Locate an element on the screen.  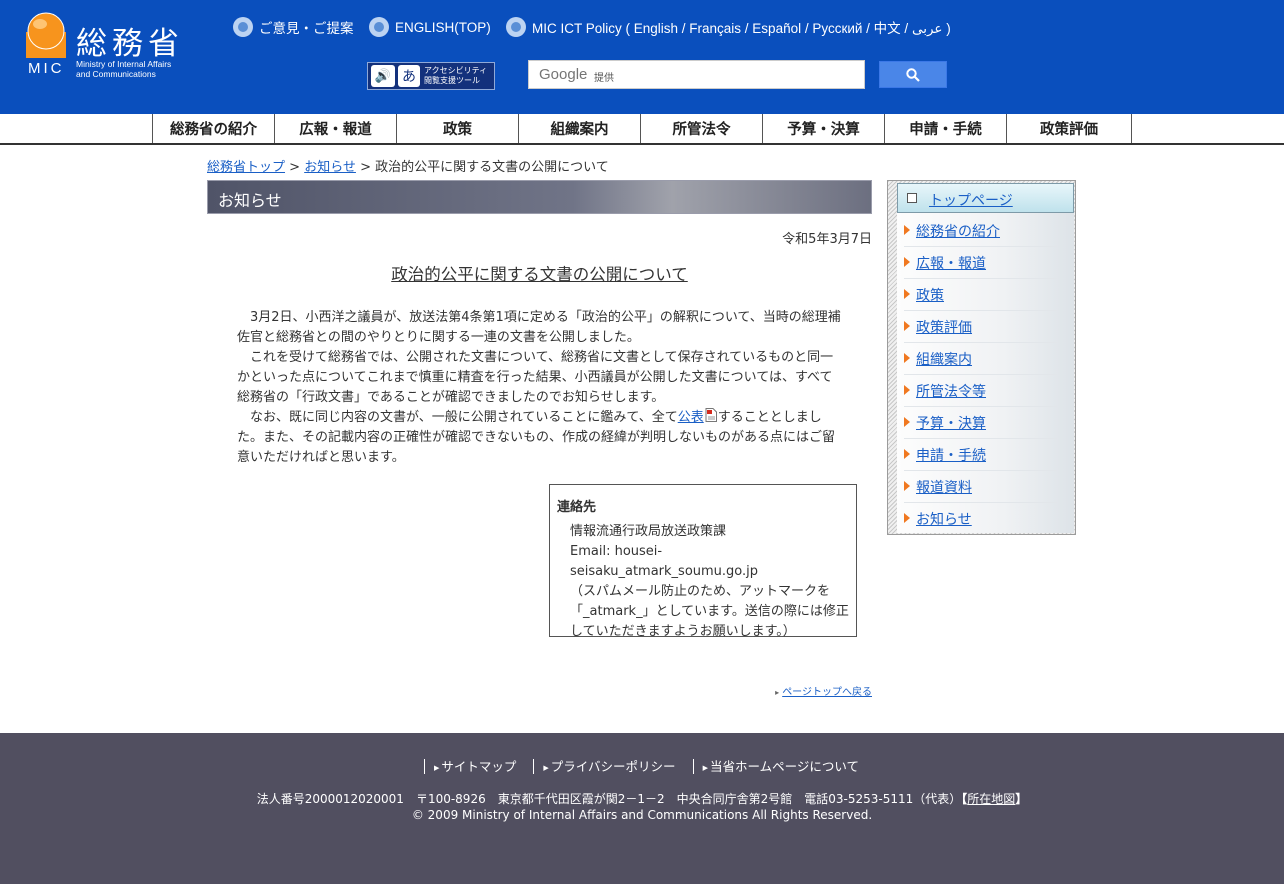
side-item: 申請・手続 is located at coordinates (980, 454).